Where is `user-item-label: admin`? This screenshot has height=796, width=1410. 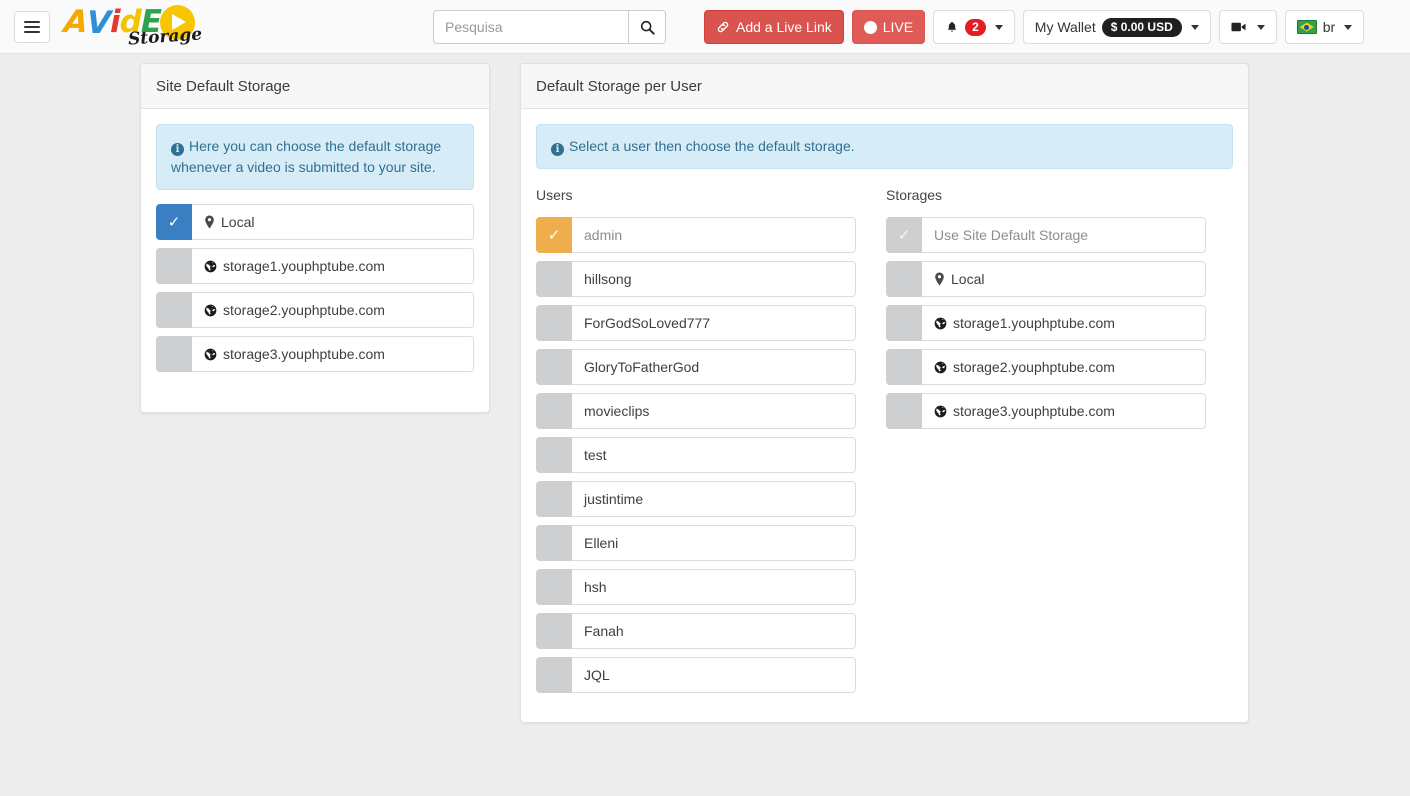
user-item-label: admin is located at coordinates (714, 235).